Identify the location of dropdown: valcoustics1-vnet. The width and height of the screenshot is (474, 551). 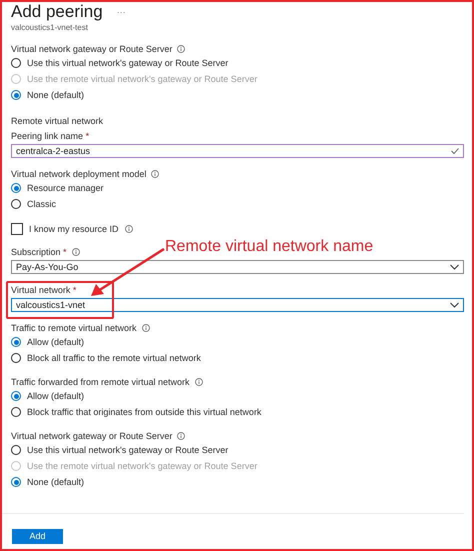
(237, 305).